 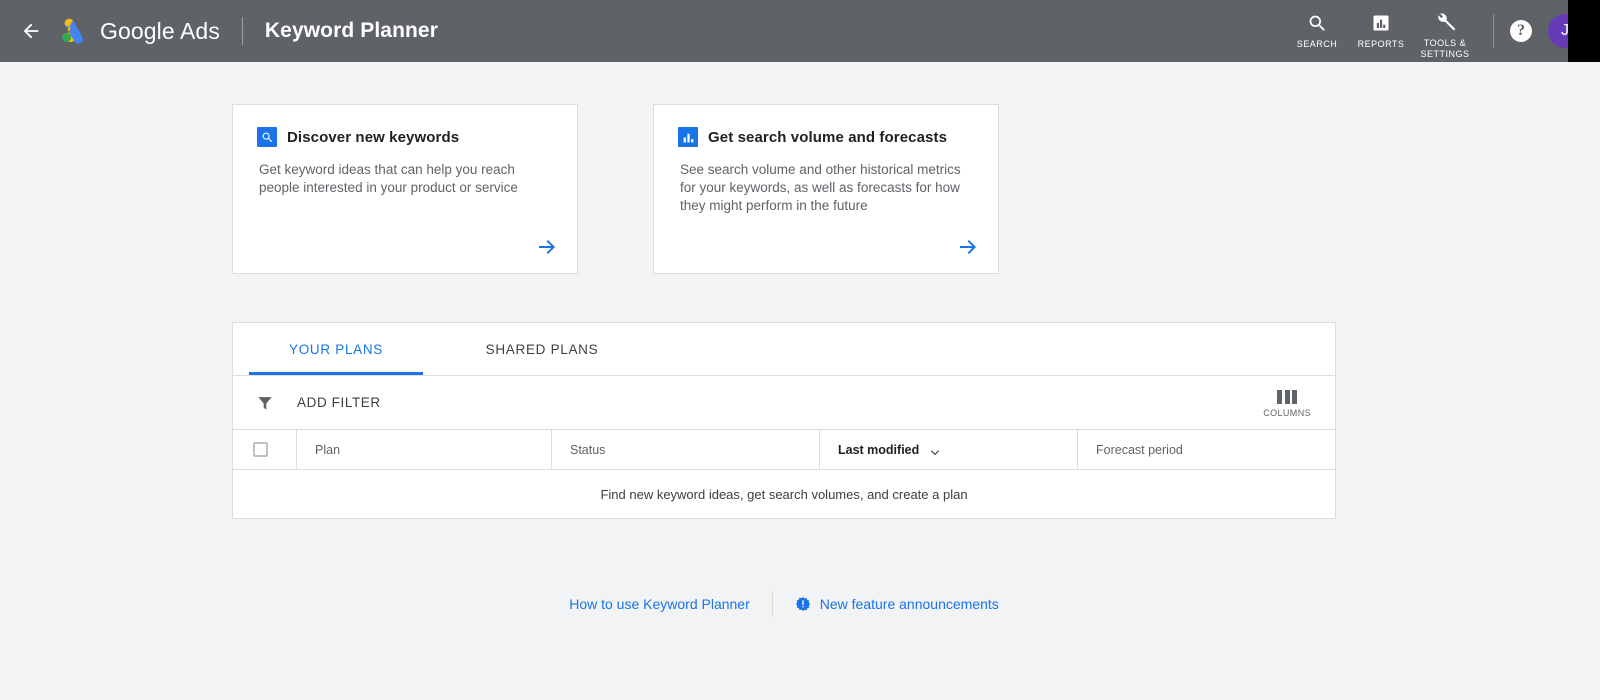 I want to click on add-filter-button: ADD FILTER, so click(x=339, y=402).